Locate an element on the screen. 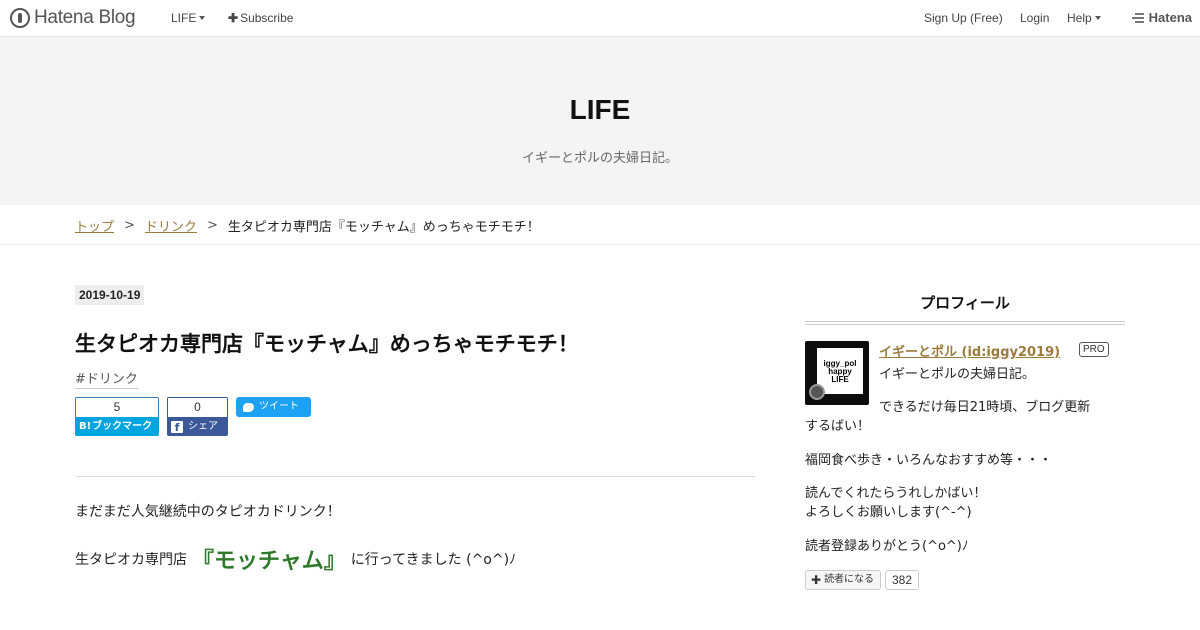  profile-name-link: イギーとポル (id:iggy2019) is located at coordinates (969, 350).